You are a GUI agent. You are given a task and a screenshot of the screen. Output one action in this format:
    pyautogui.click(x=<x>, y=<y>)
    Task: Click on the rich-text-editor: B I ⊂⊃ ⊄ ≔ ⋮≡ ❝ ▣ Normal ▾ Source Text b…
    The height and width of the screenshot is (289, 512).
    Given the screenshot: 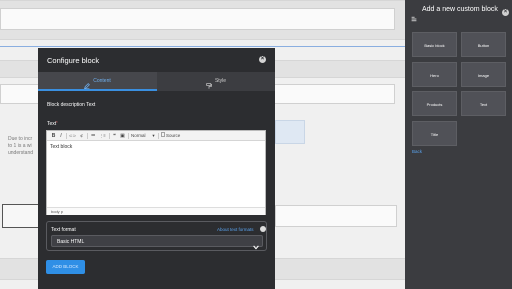 What is the action you would take?
    pyautogui.click(x=156, y=172)
    